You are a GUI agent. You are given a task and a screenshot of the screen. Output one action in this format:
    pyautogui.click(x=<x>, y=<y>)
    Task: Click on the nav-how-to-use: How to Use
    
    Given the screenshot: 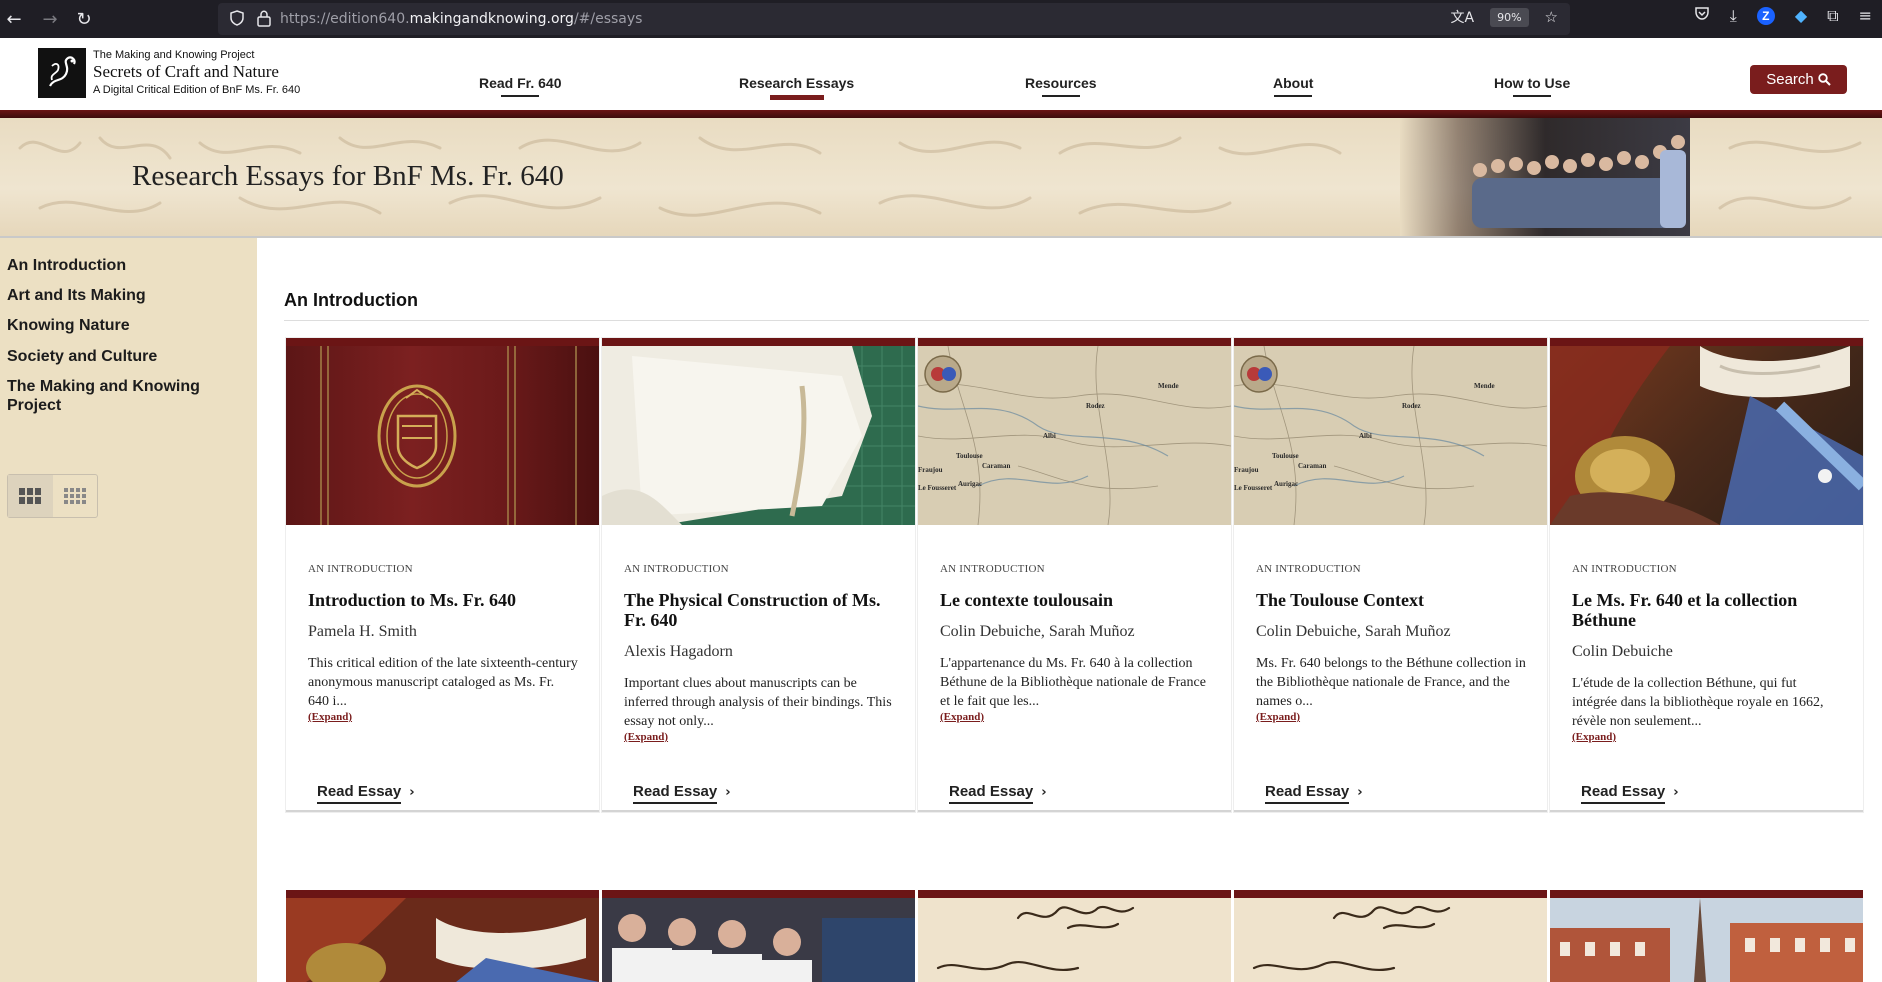 What is the action you would take?
    pyautogui.click(x=1532, y=83)
    